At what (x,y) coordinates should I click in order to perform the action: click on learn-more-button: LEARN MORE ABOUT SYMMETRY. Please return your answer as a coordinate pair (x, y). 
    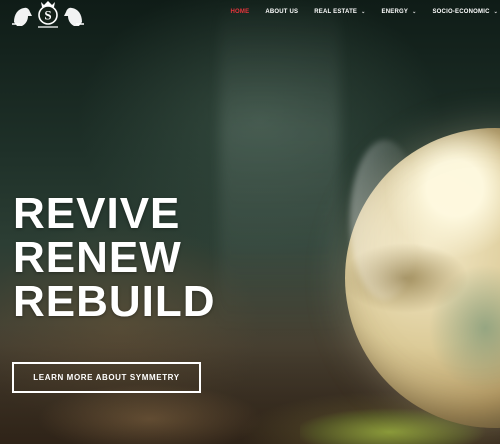
    Looking at the image, I should click on (106, 377).